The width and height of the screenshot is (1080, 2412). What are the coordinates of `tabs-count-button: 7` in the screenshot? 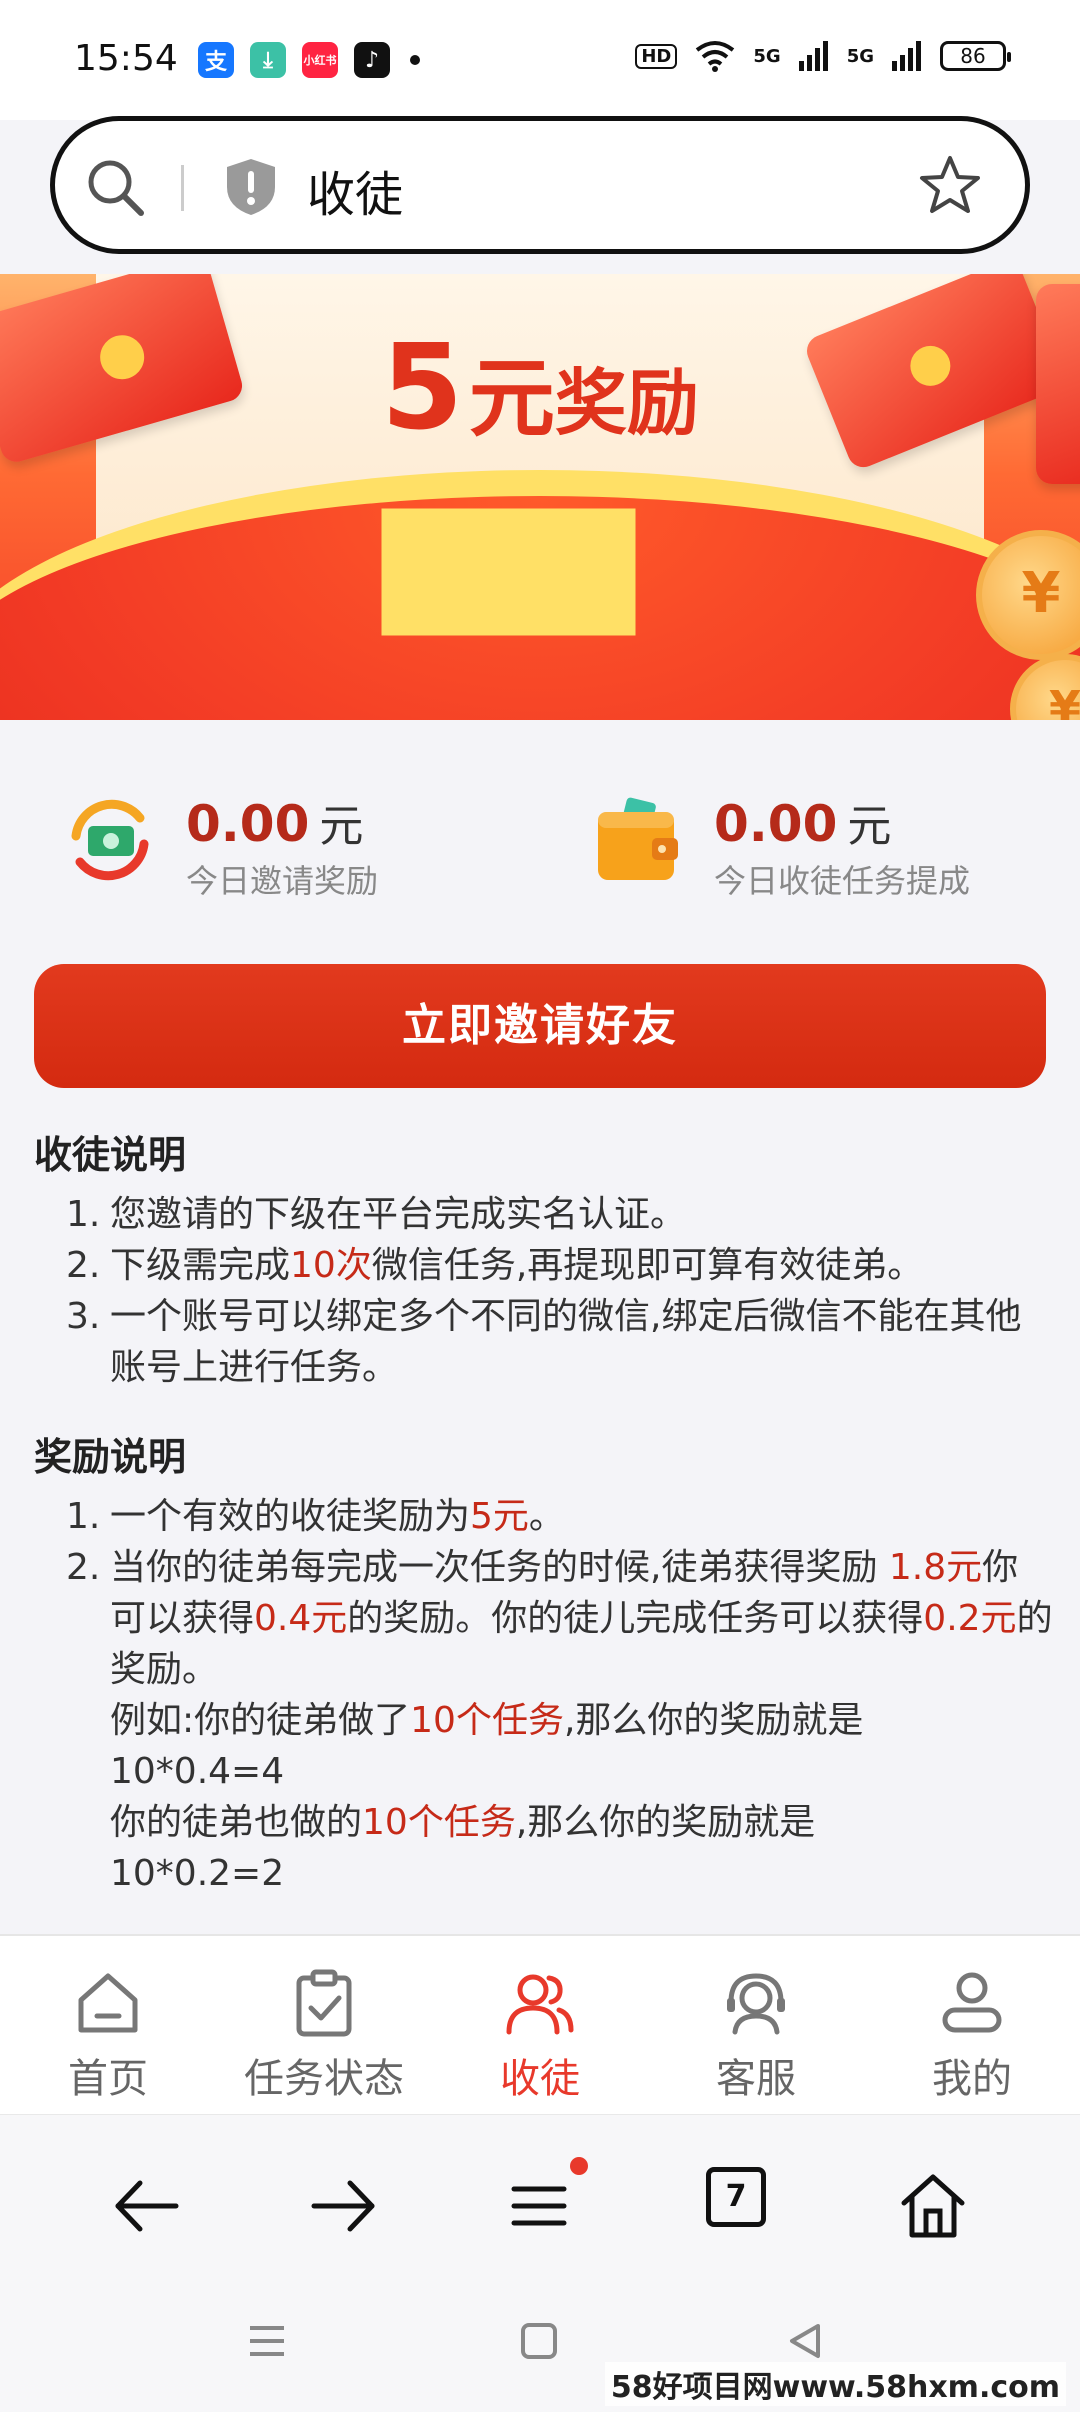 It's located at (736, 2197).